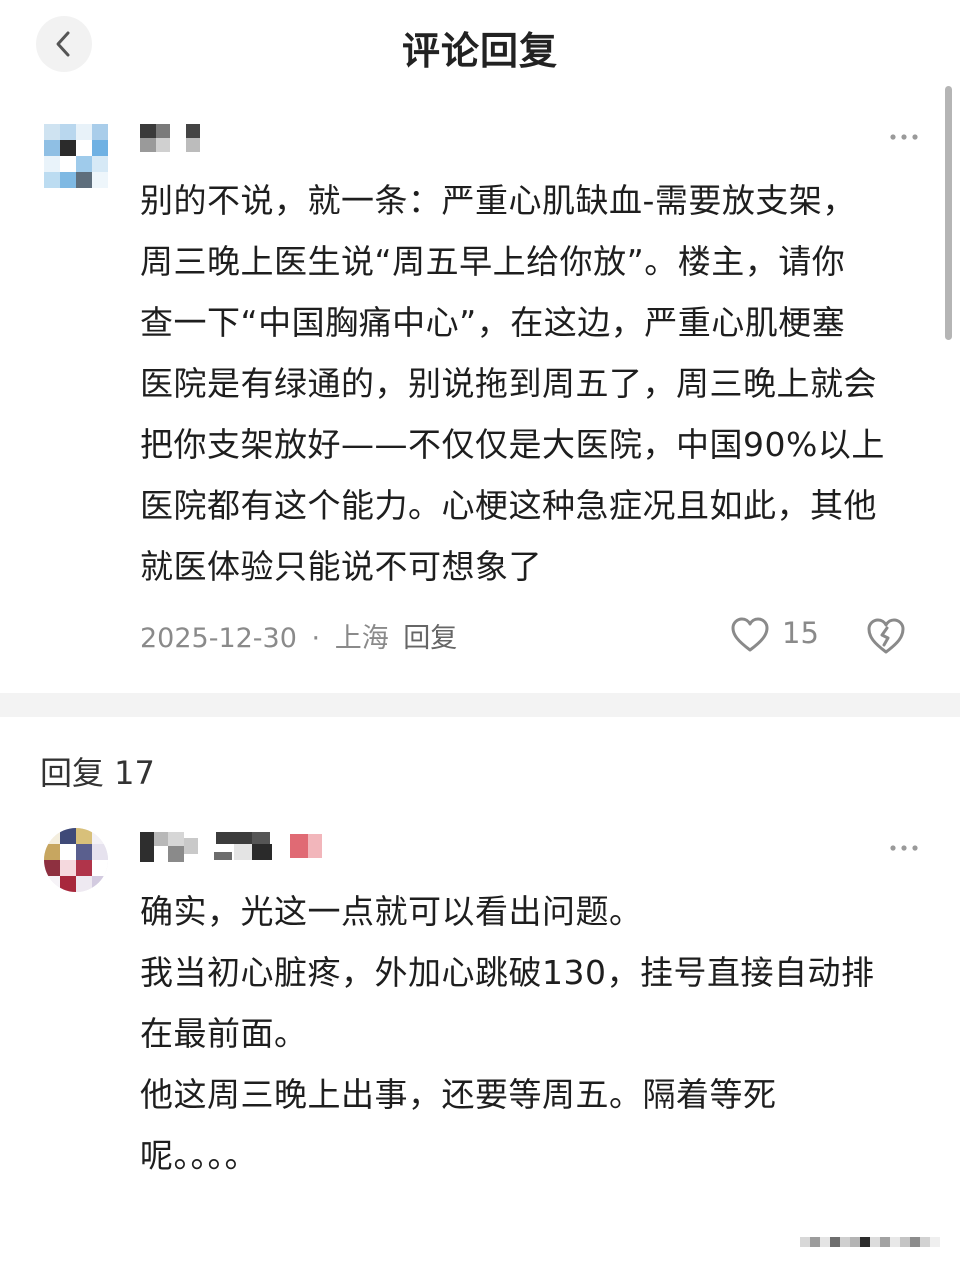 This screenshot has width=960, height=1275. Describe the element at coordinates (948, 213) in the screenshot. I see `scrollbar` at that location.